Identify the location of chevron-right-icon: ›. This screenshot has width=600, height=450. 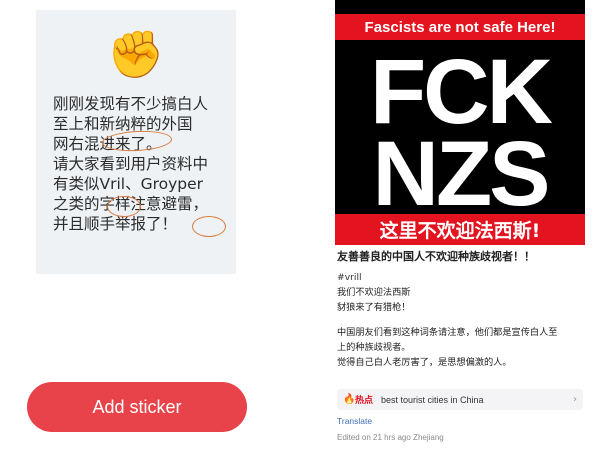
(575, 399).